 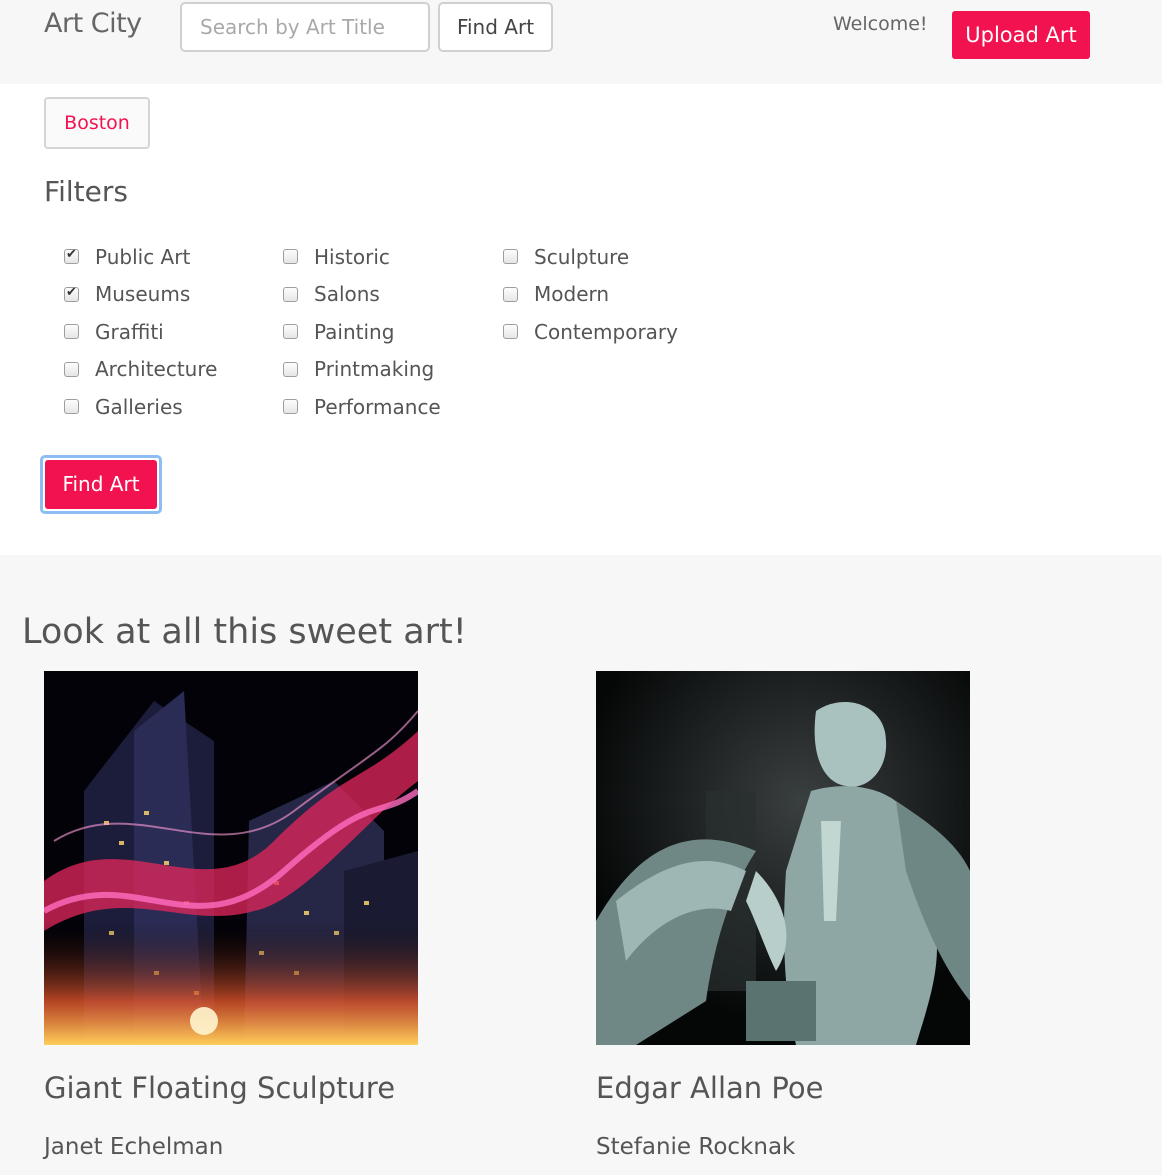 I want to click on filters-title: Filters, so click(x=86, y=191).